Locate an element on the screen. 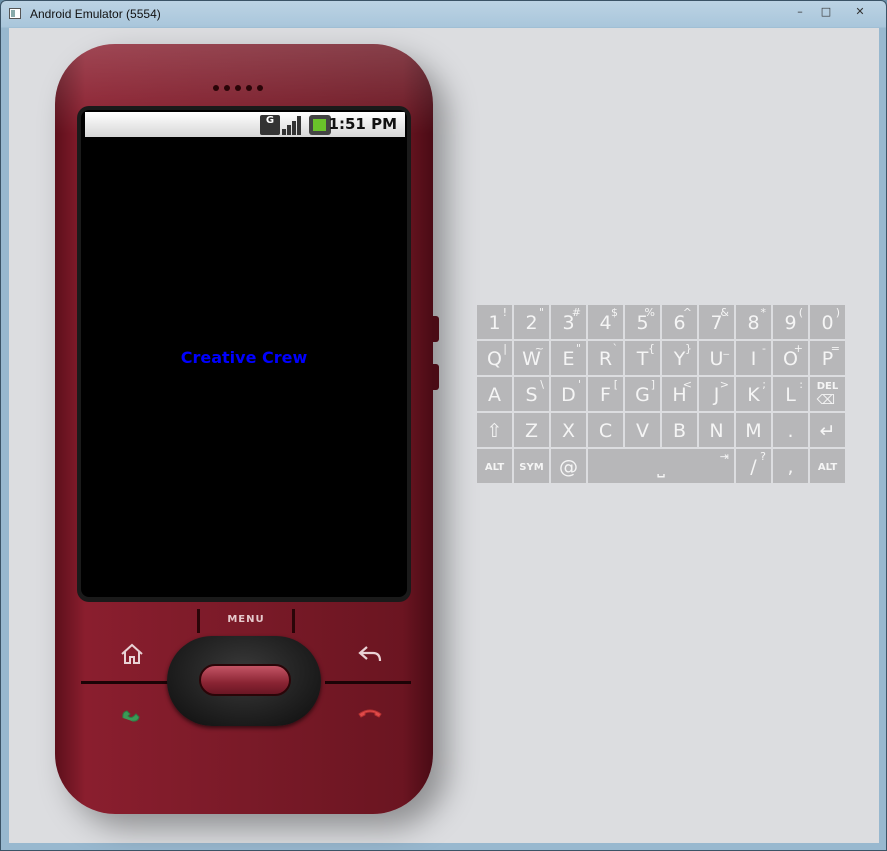 Image resolution: width=887 pixels, height=851 pixels. key-2-1: S \ is located at coordinates (531, 394).